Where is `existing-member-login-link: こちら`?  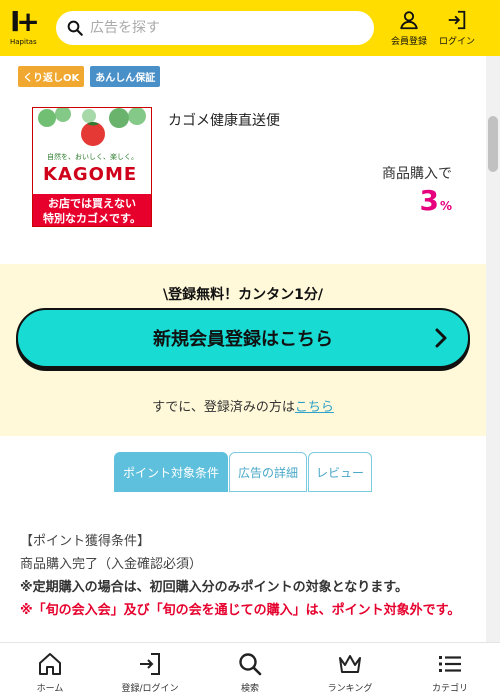
existing-member-login-link: こちら is located at coordinates (314, 407).